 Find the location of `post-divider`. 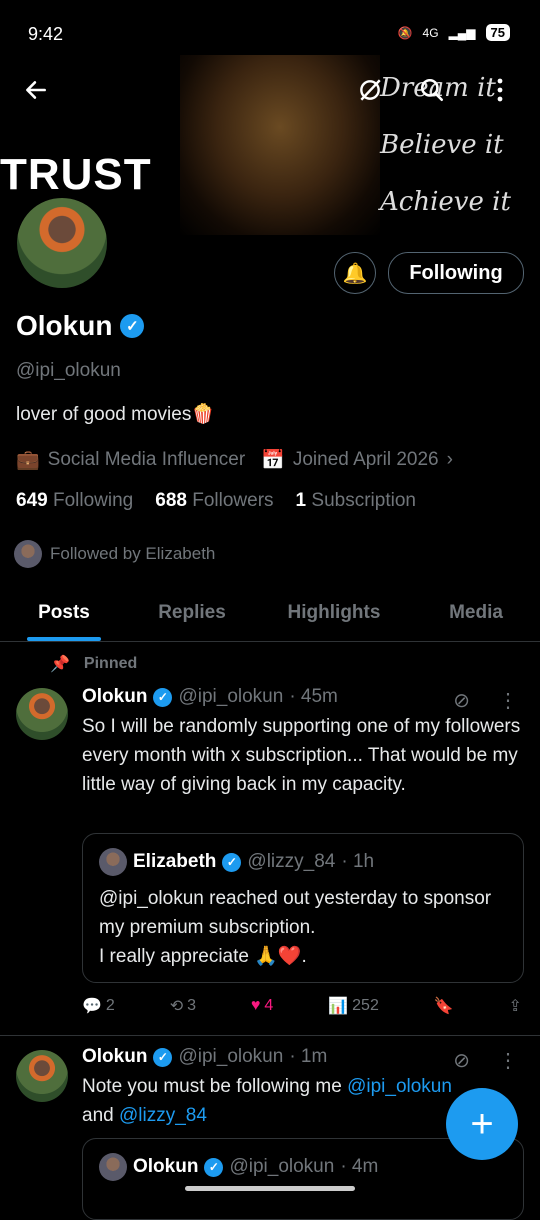

post-divider is located at coordinates (270, 1035).